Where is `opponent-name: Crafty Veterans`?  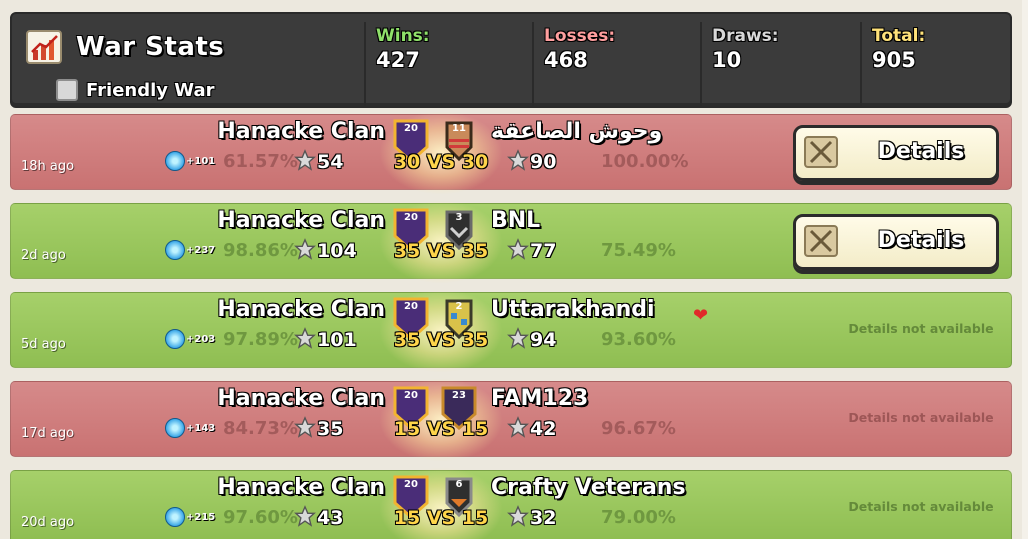
opponent-name: Crafty Veterans is located at coordinates (588, 487).